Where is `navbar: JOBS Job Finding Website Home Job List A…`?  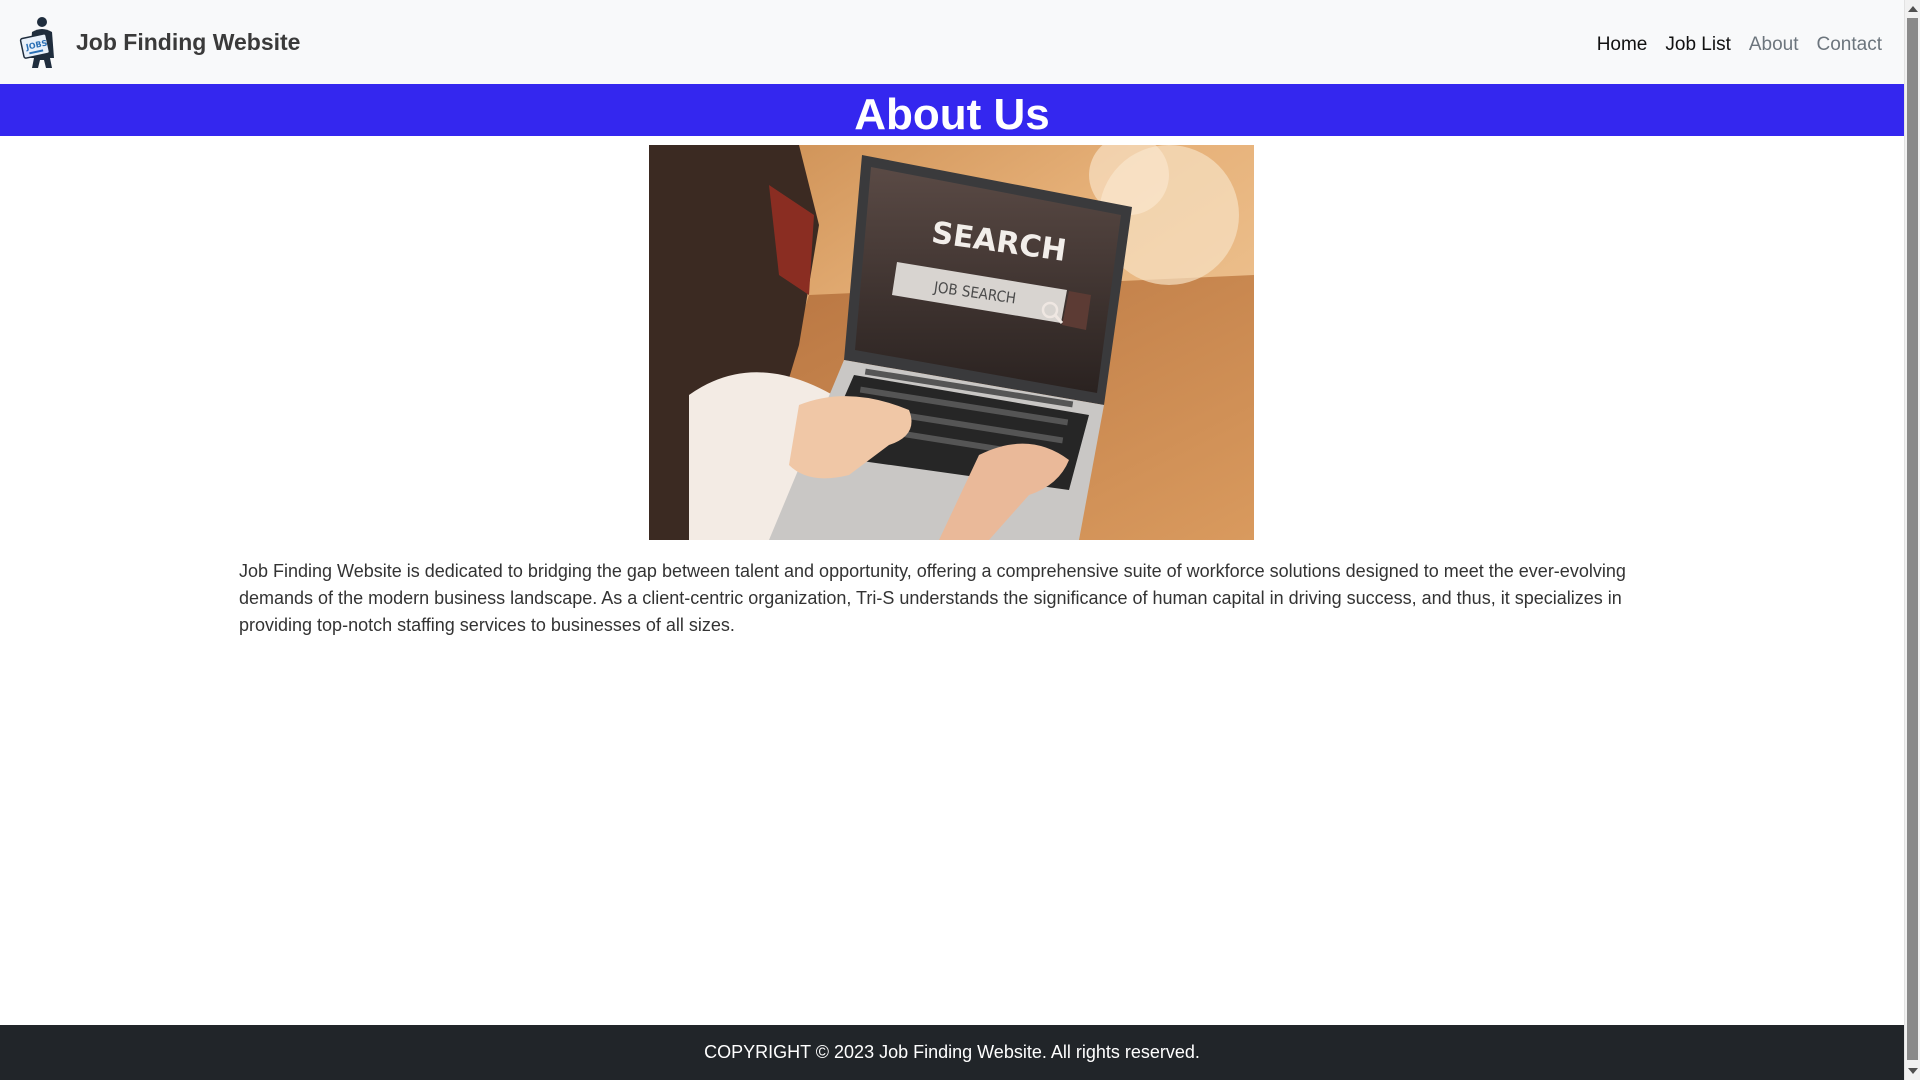
navbar: JOBS Job Finding Website Home Job List A… is located at coordinates (952, 42).